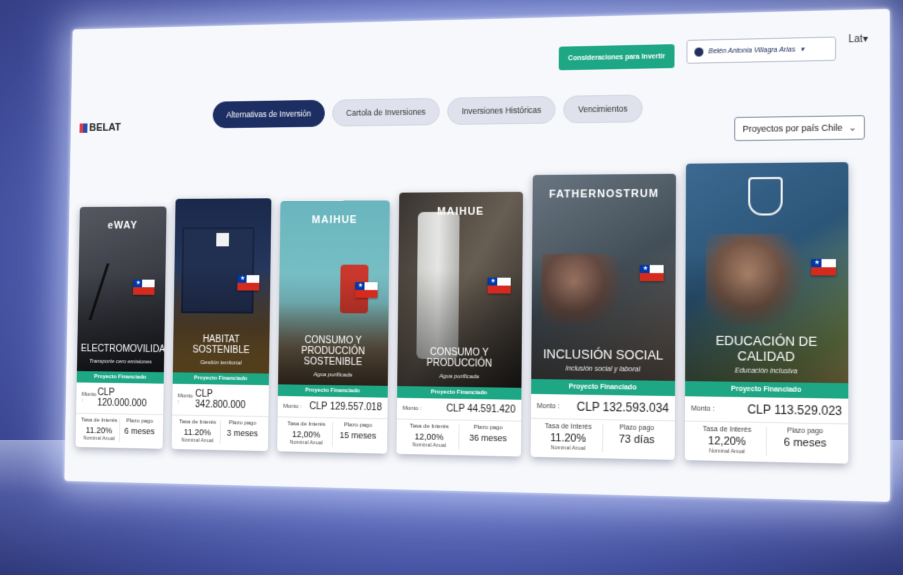  What do you see at coordinates (603, 354) in the screenshot?
I see `project-title: INCLUSIÓN SOCIAL` at bounding box center [603, 354].